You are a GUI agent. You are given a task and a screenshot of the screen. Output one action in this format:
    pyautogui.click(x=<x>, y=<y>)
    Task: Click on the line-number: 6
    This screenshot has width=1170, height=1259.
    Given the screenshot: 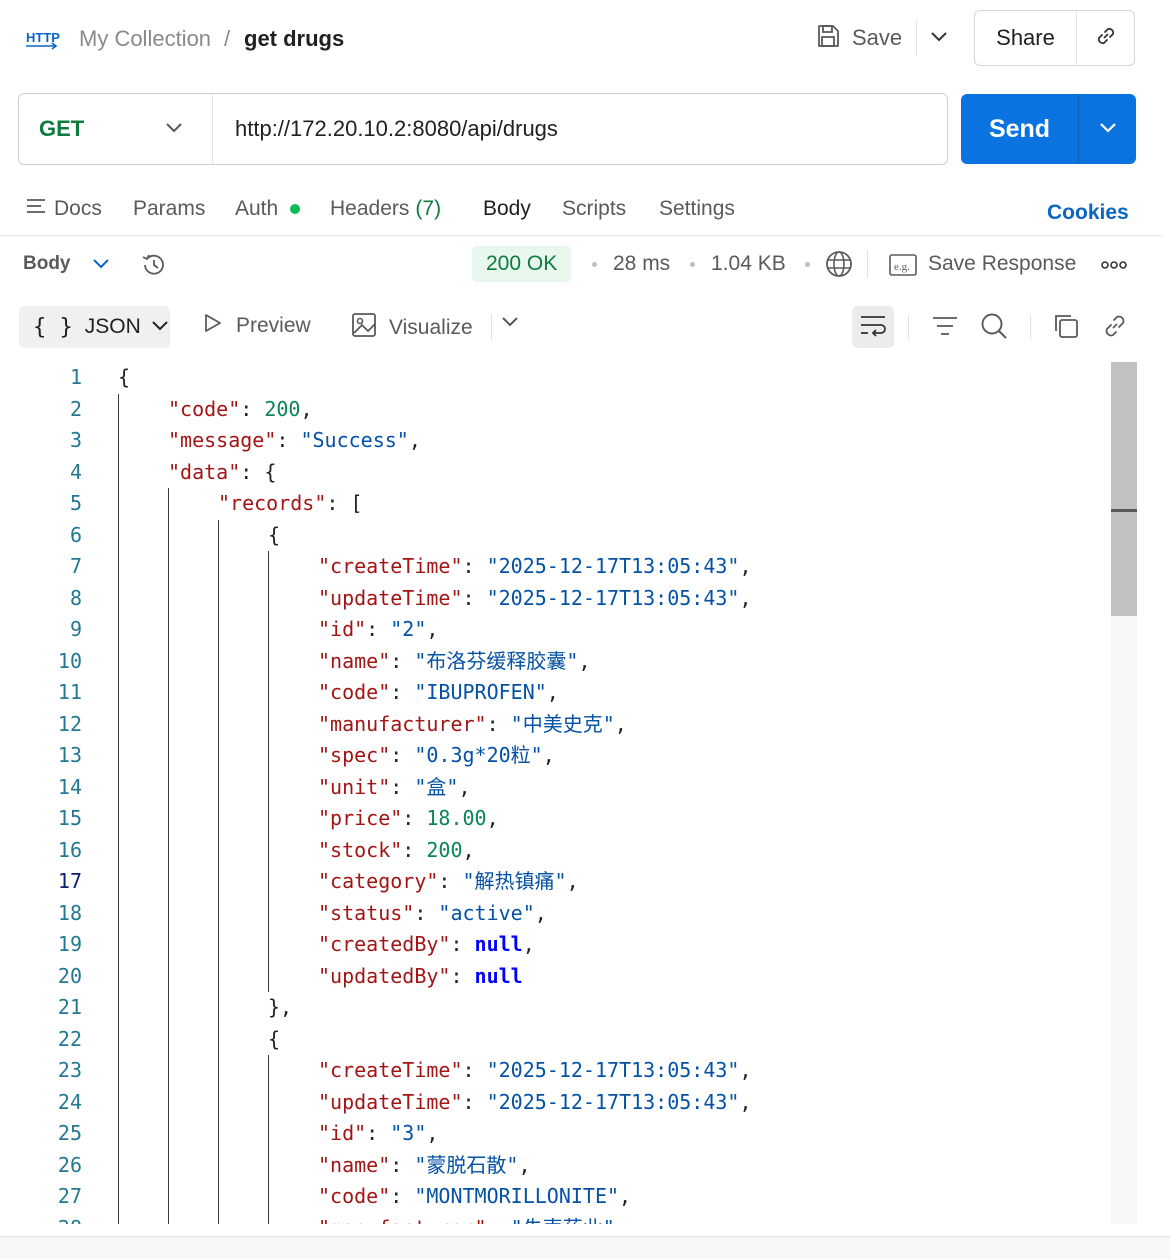 What is the action you would take?
    pyautogui.click(x=75, y=534)
    